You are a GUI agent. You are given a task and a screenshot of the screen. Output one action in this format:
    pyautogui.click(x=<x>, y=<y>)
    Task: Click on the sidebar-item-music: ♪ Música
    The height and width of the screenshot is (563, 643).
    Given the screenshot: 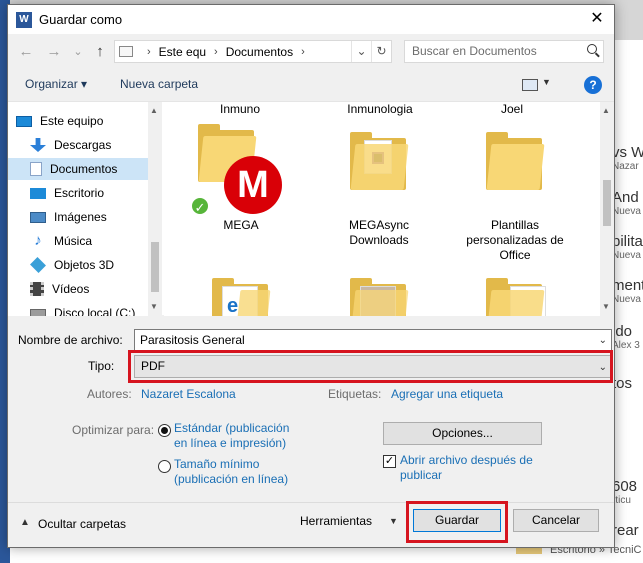 What is the action you would take?
    pyautogui.click(x=89, y=241)
    